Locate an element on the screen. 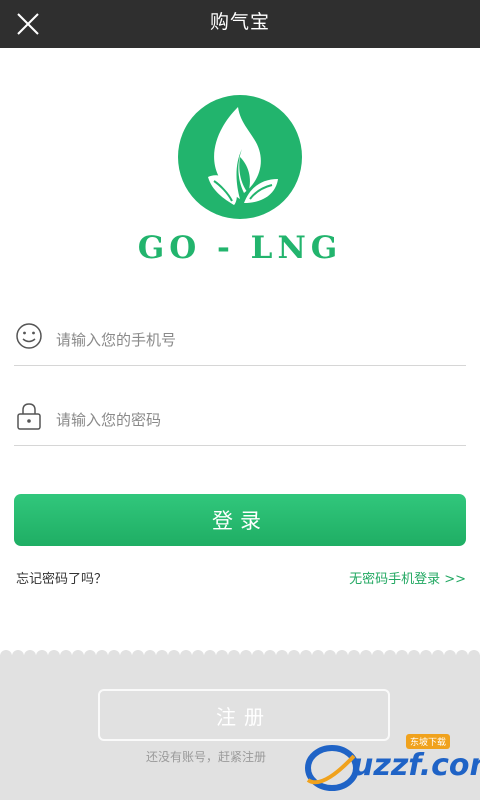  watermark-text: uzzf.com is located at coordinates (416, 765).